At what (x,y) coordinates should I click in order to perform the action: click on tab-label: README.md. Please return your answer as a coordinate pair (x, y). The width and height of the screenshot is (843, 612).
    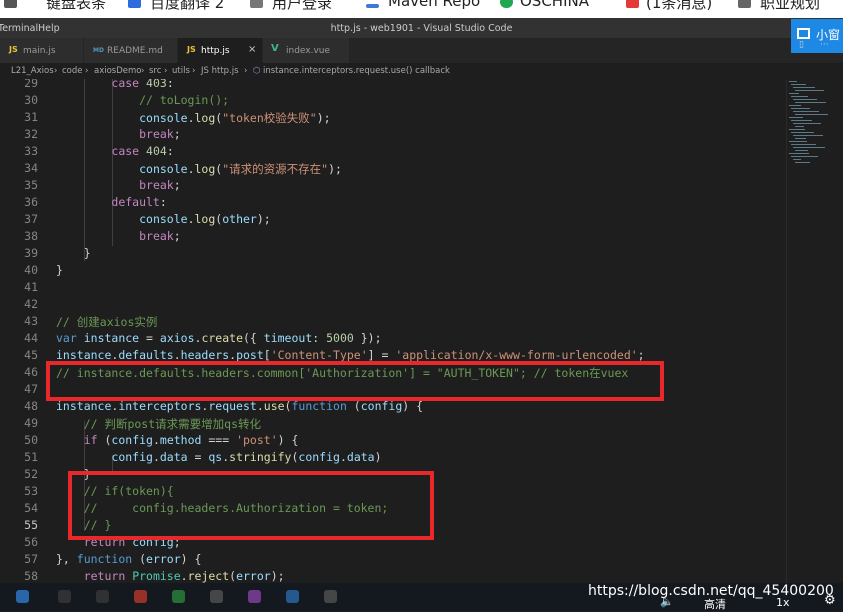
    Looking at the image, I should click on (135, 51).